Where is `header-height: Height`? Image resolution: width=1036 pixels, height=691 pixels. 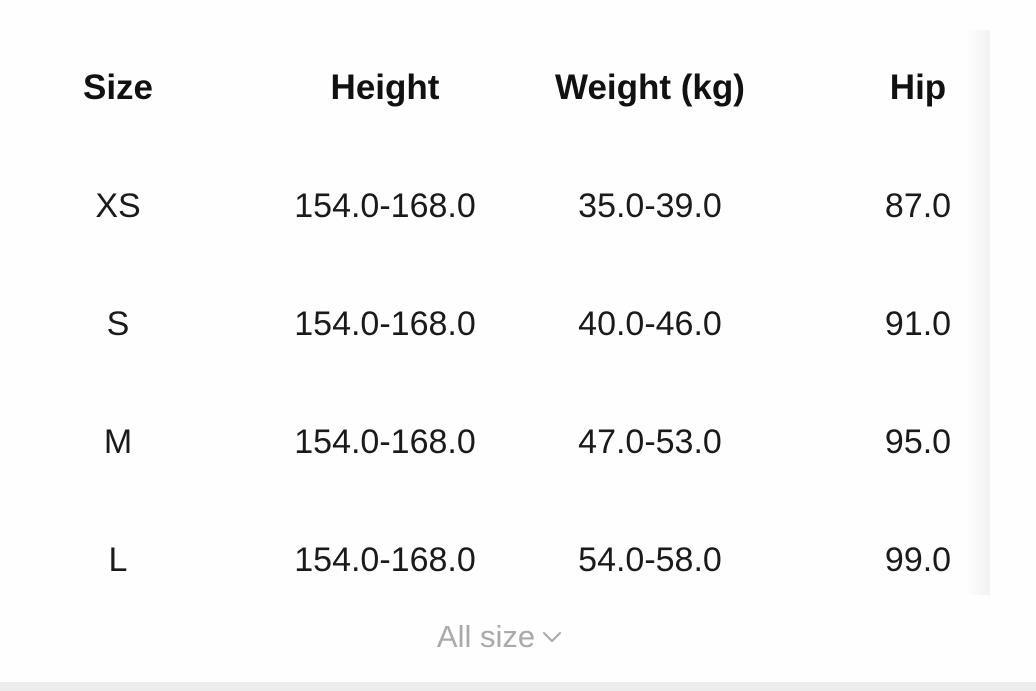
header-height: Height is located at coordinates (385, 87).